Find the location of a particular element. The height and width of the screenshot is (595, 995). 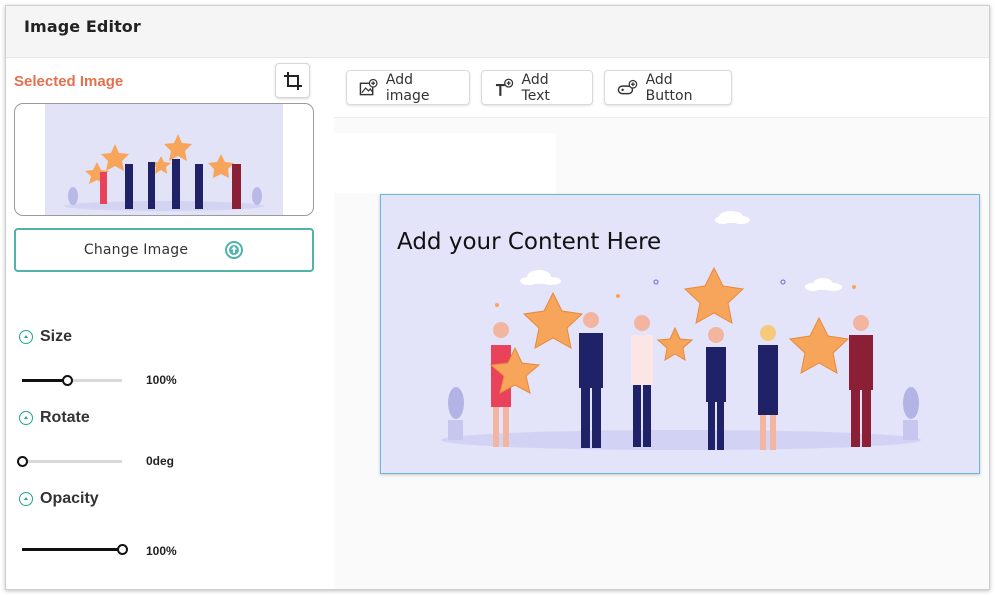

rotate-title: Rotate is located at coordinates (65, 417).